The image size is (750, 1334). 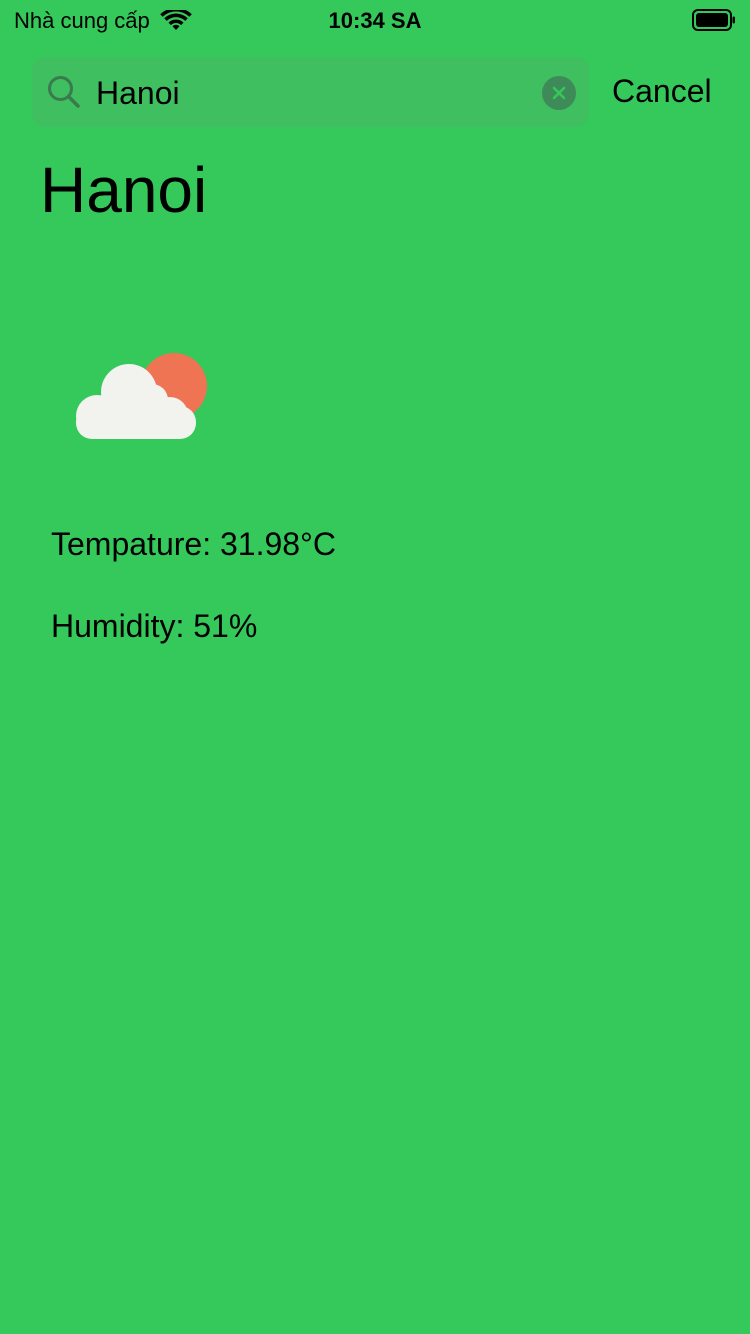 I want to click on partly-cloudy-day-icon, so click(x=141, y=396).